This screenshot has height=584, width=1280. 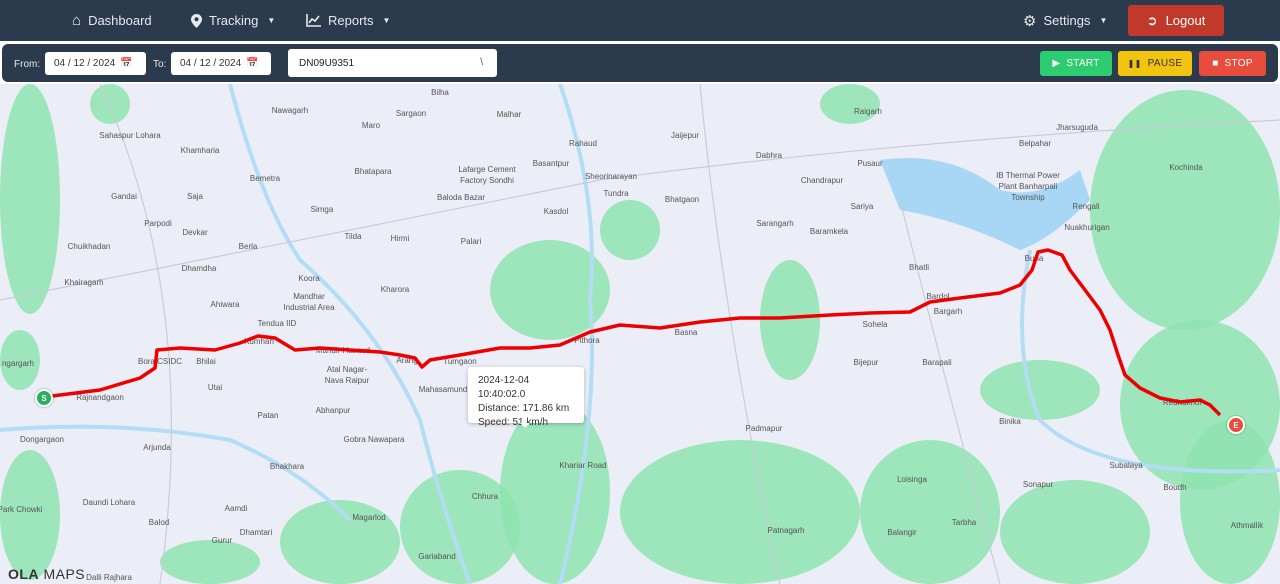 I want to click on place-label: Gandai, so click(x=124, y=196).